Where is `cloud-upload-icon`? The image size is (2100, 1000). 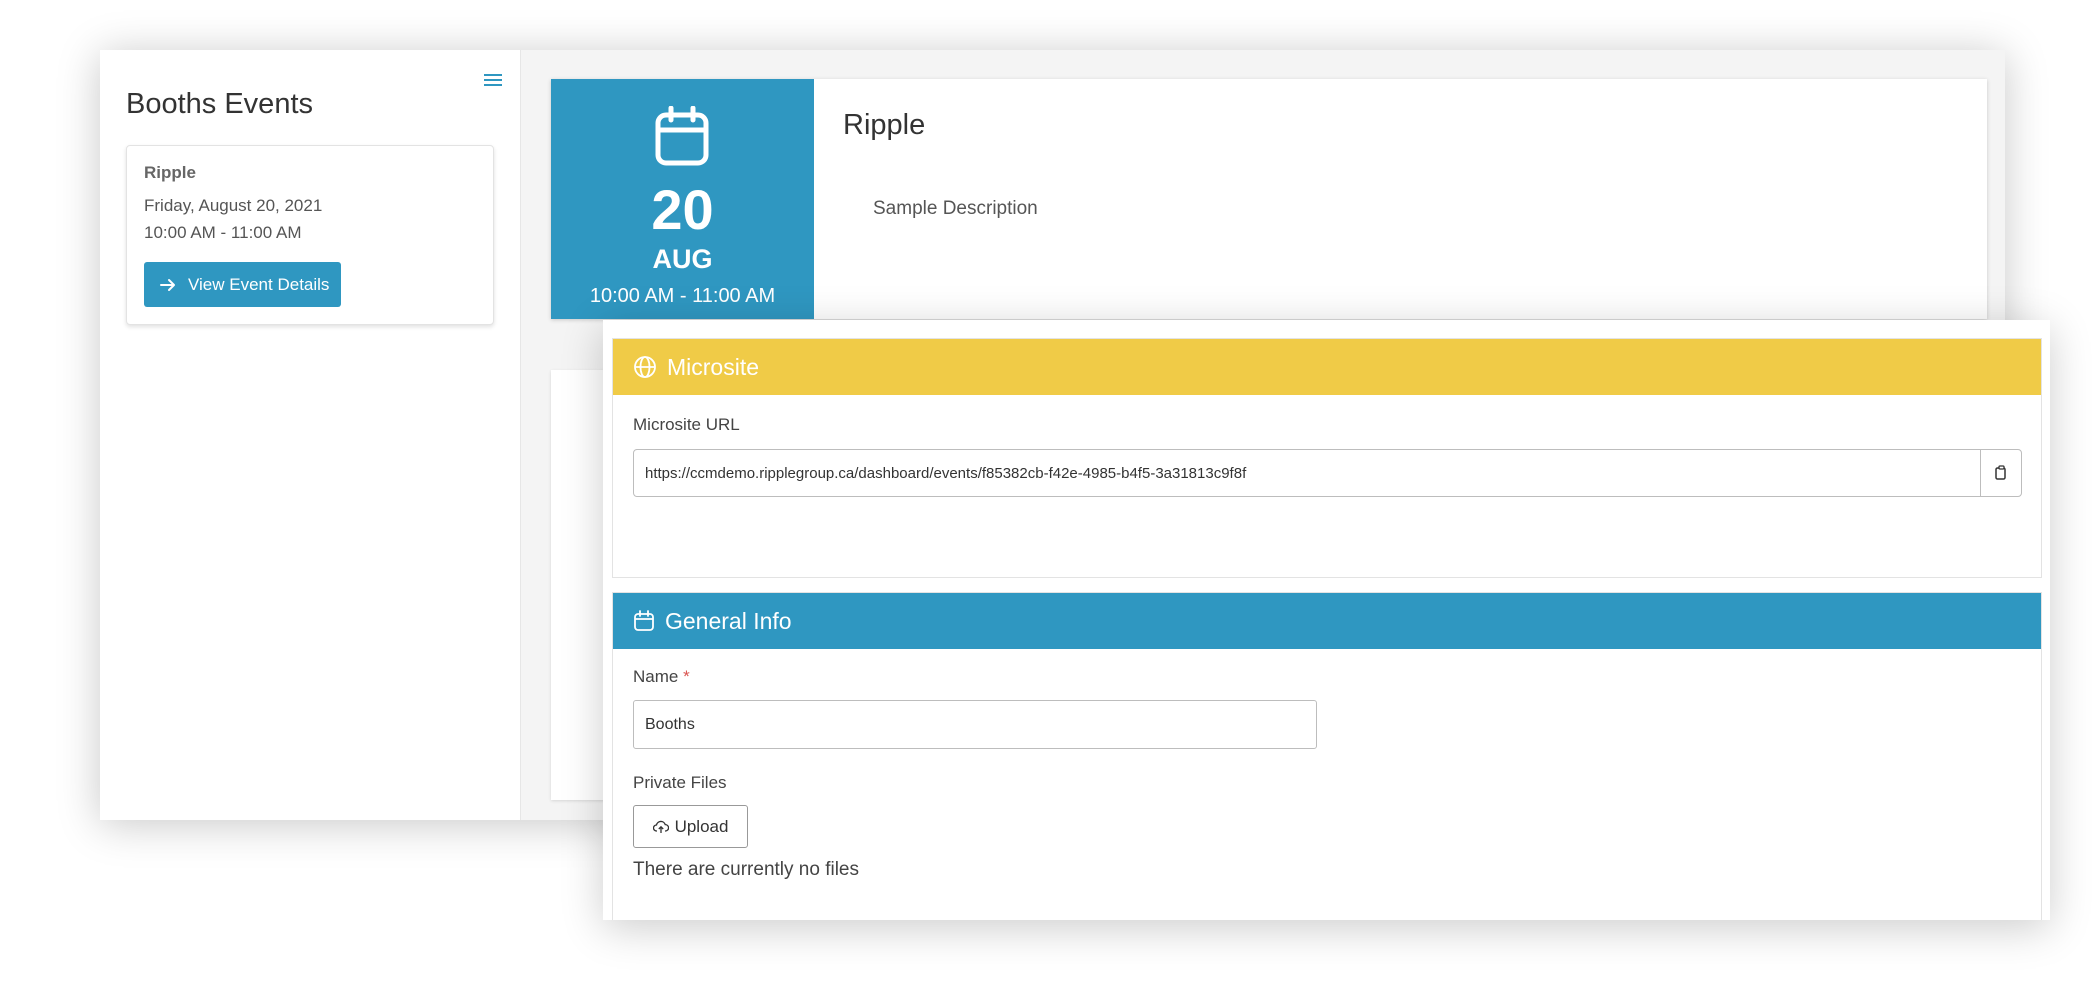 cloud-upload-icon is located at coordinates (660, 826).